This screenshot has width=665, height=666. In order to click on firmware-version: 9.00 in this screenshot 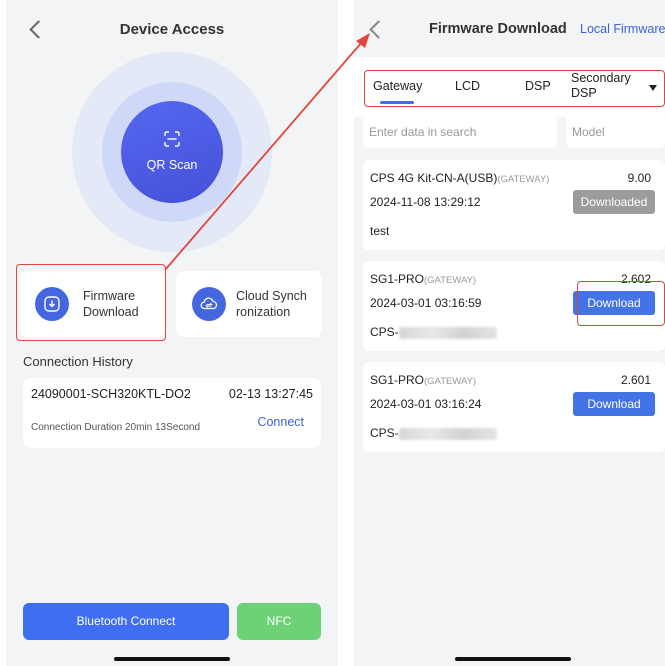, I will do `click(639, 178)`.